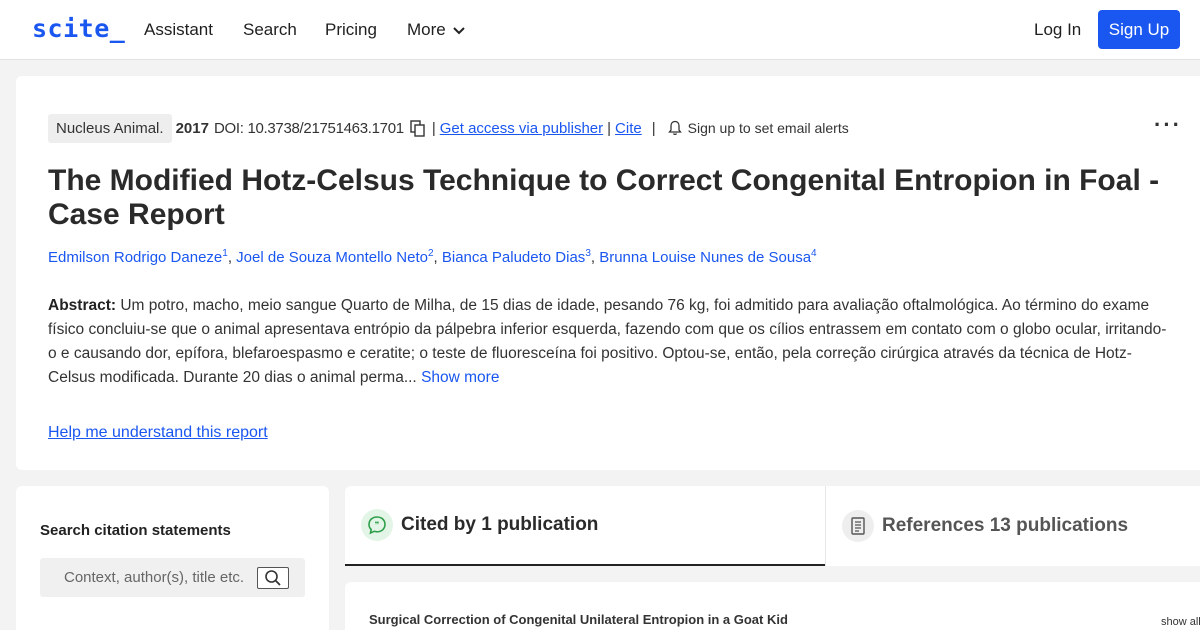  Describe the element at coordinates (858, 526) in the screenshot. I see `document-icon` at that location.